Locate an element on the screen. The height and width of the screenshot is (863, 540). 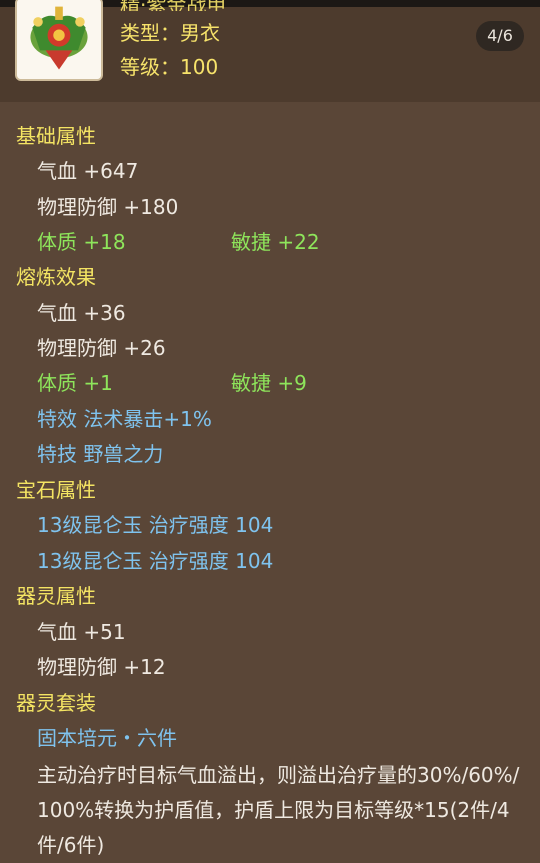
basic-hp: 气血 +647 is located at coordinates (88, 171).